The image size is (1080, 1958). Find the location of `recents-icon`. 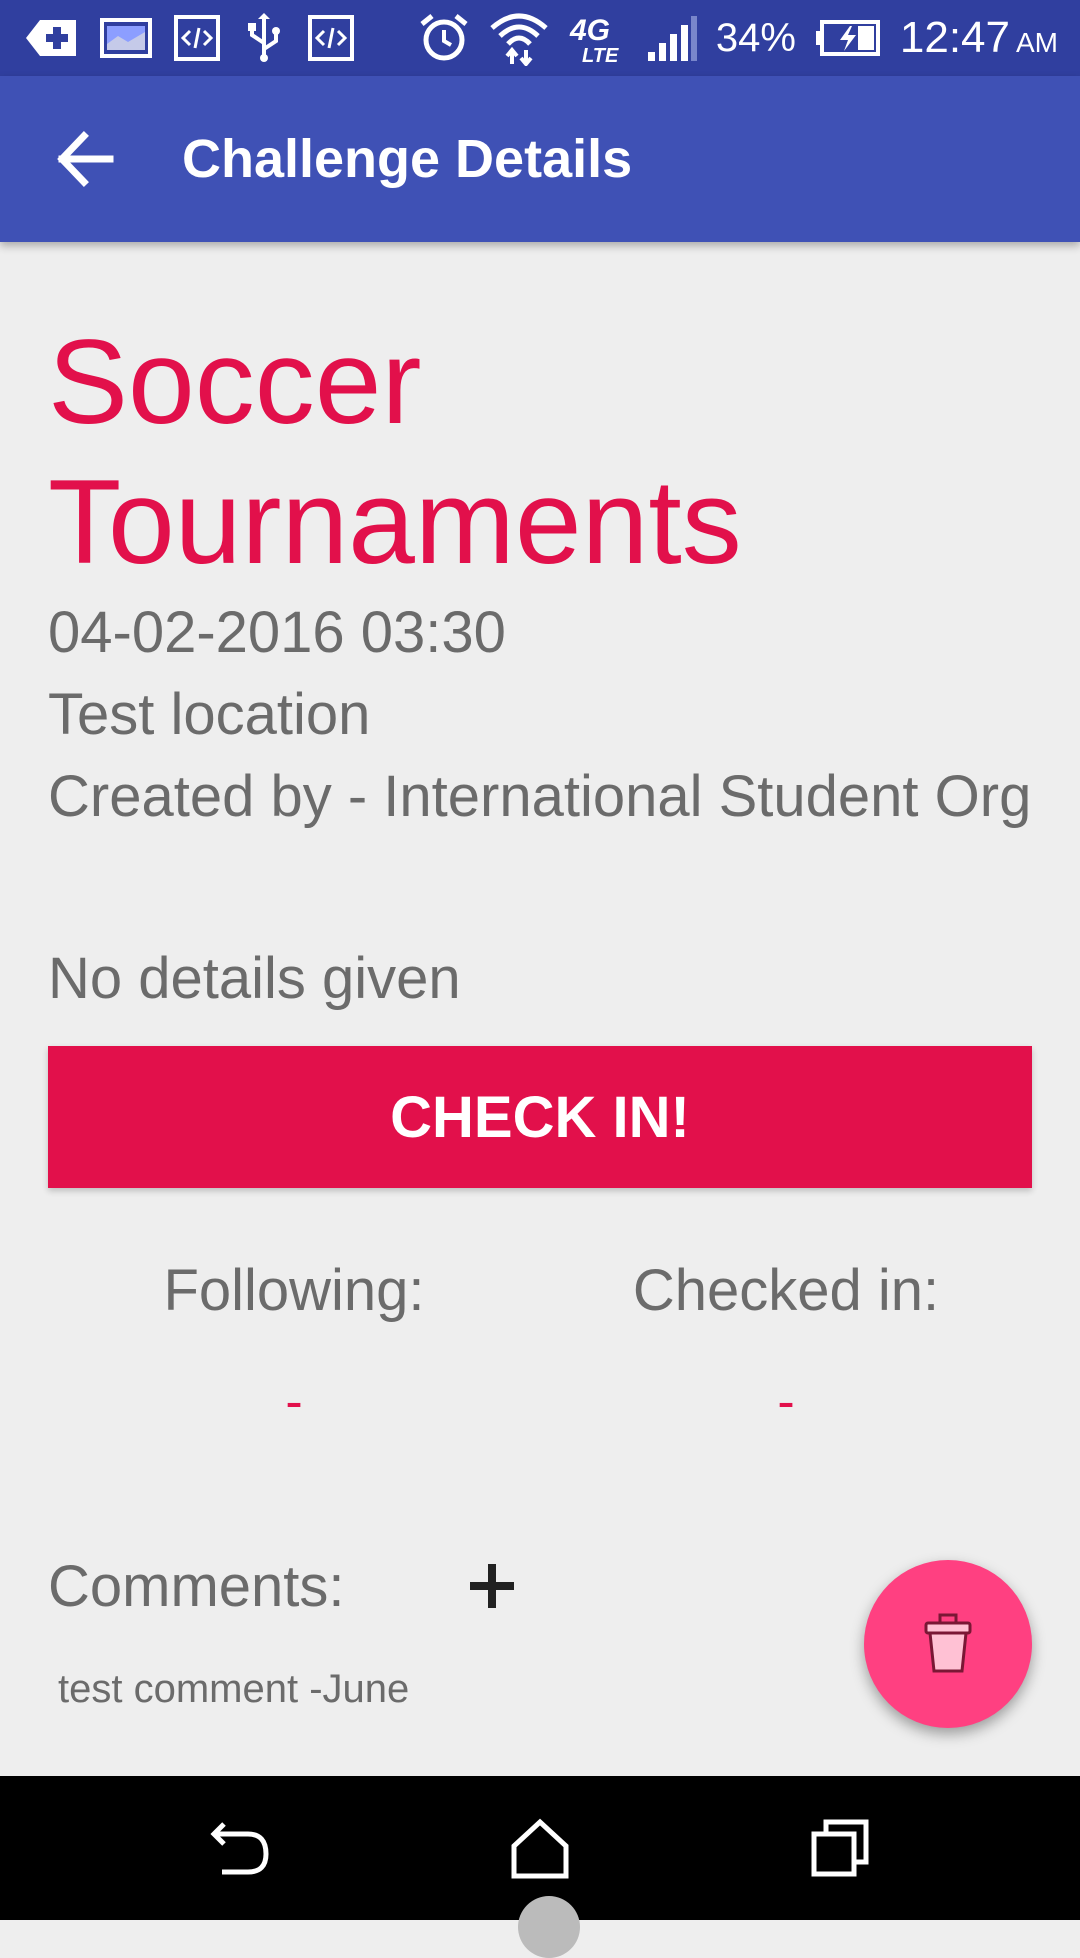

recents-icon is located at coordinates (840, 1848).